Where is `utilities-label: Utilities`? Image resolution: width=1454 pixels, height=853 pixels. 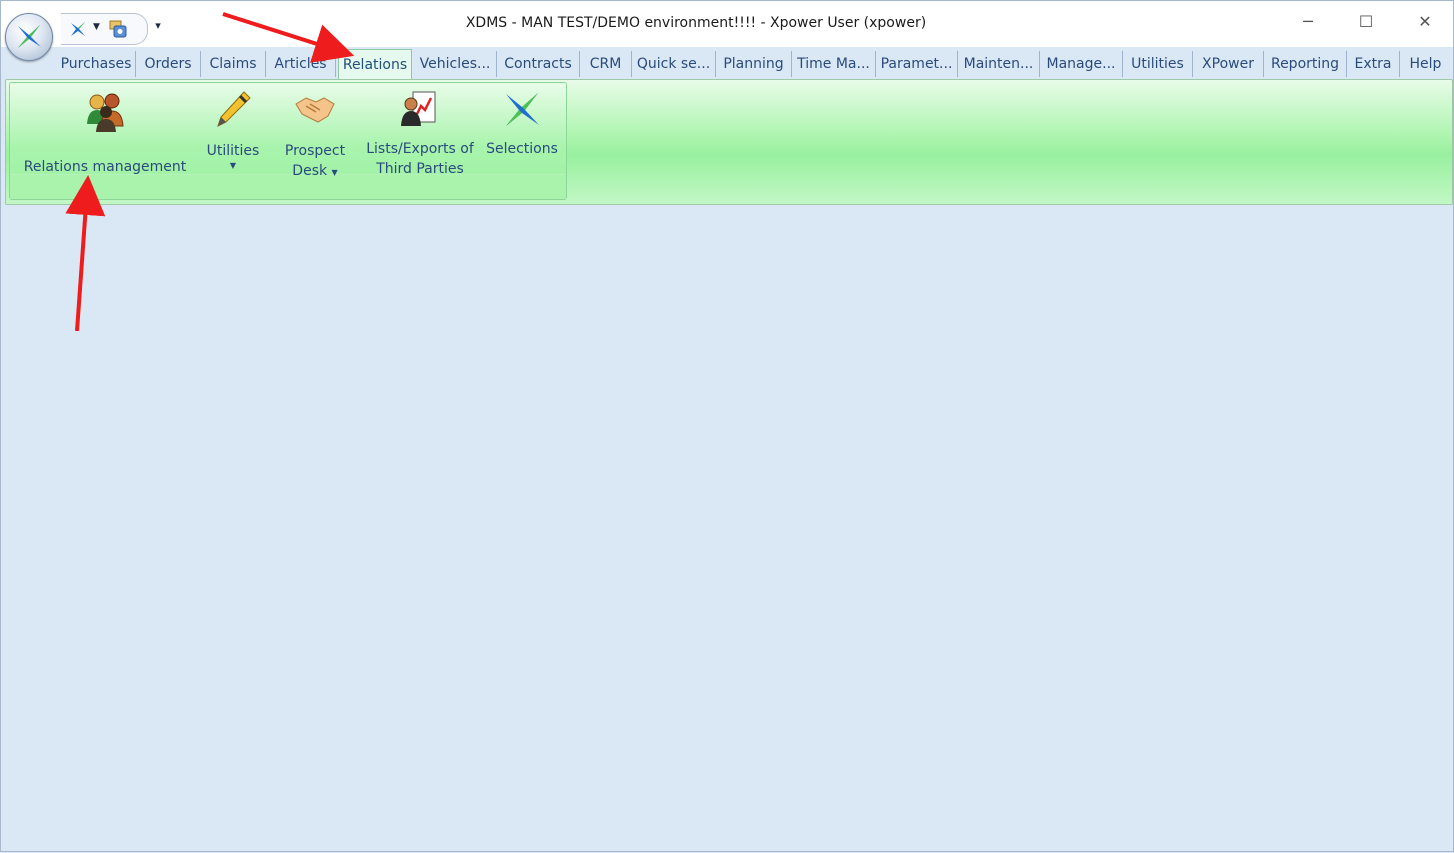 utilities-label: Utilities is located at coordinates (233, 151).